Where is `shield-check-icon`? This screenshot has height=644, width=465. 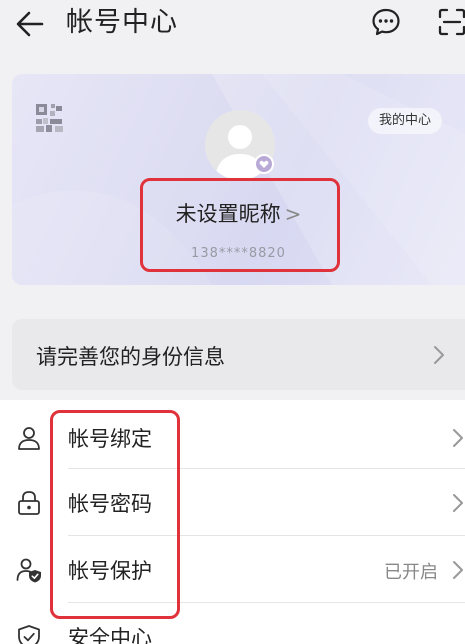
shield-check-icon is located at coordinates (29, 634).